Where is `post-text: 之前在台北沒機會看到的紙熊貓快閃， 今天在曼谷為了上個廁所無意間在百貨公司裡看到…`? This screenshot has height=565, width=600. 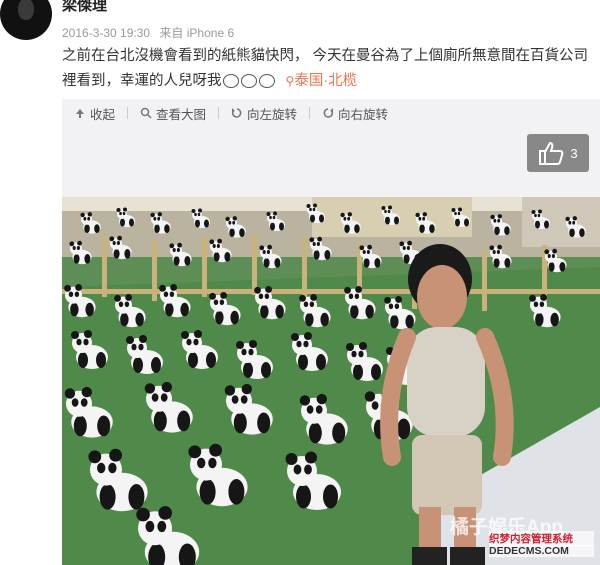
post-text: 之前在台北沒機會看到的紙熊貓快閃， 今天在曼谷為了上個廁所無意間在百貨公司裡看到… is located at coordinates (327, 69).